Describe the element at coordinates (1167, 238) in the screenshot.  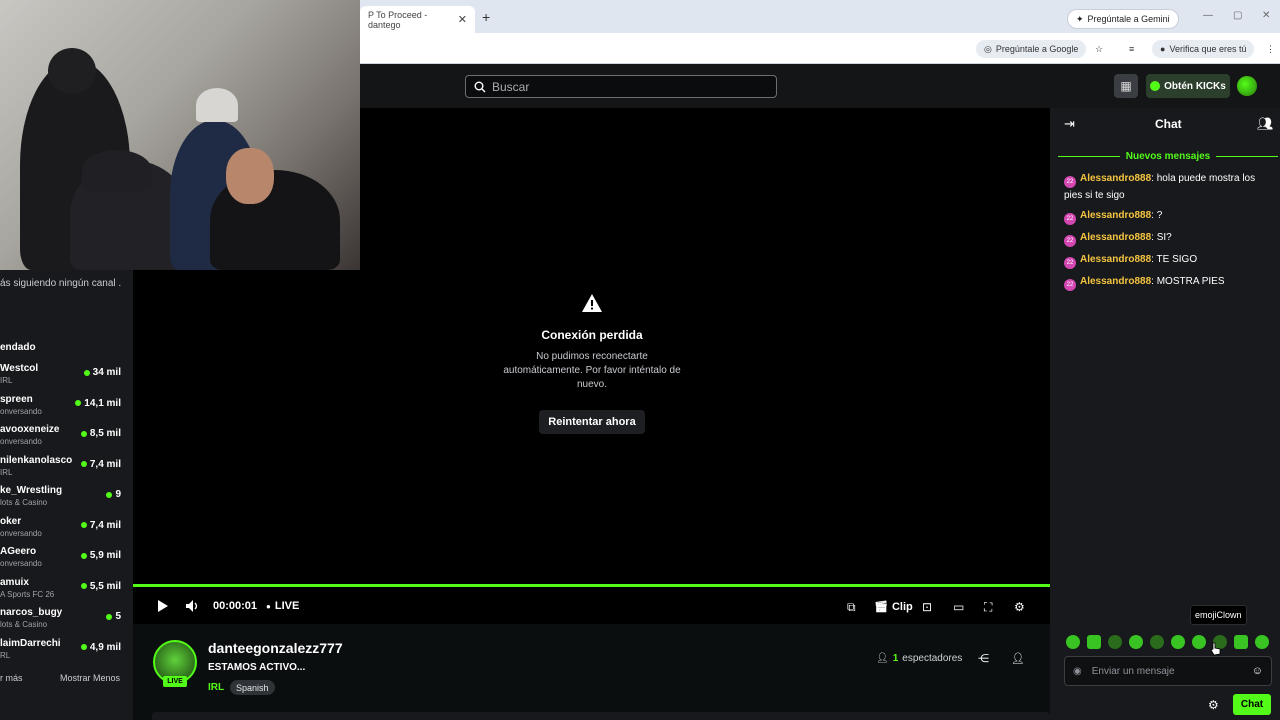
I see `chat-message: 22 Alessandro888: SI?` at that location.